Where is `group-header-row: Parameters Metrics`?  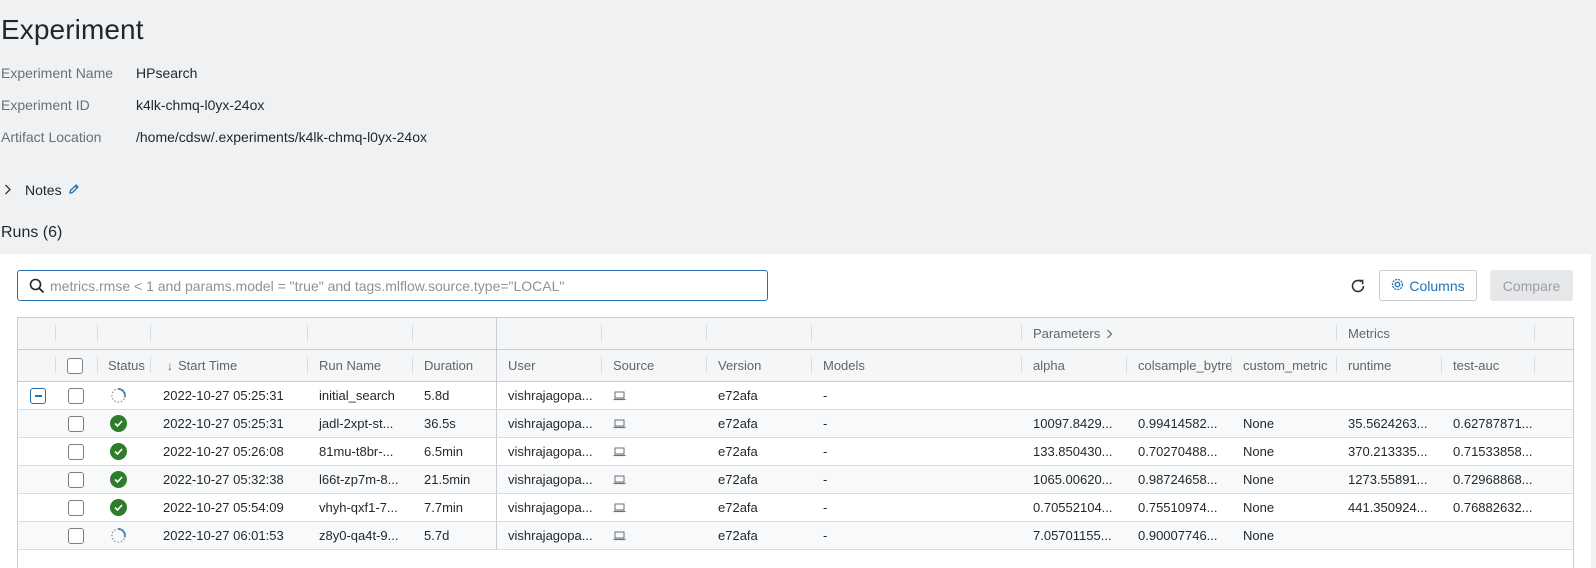
group-header-row: Parameters Metrics is located at coordinates (795, 334).